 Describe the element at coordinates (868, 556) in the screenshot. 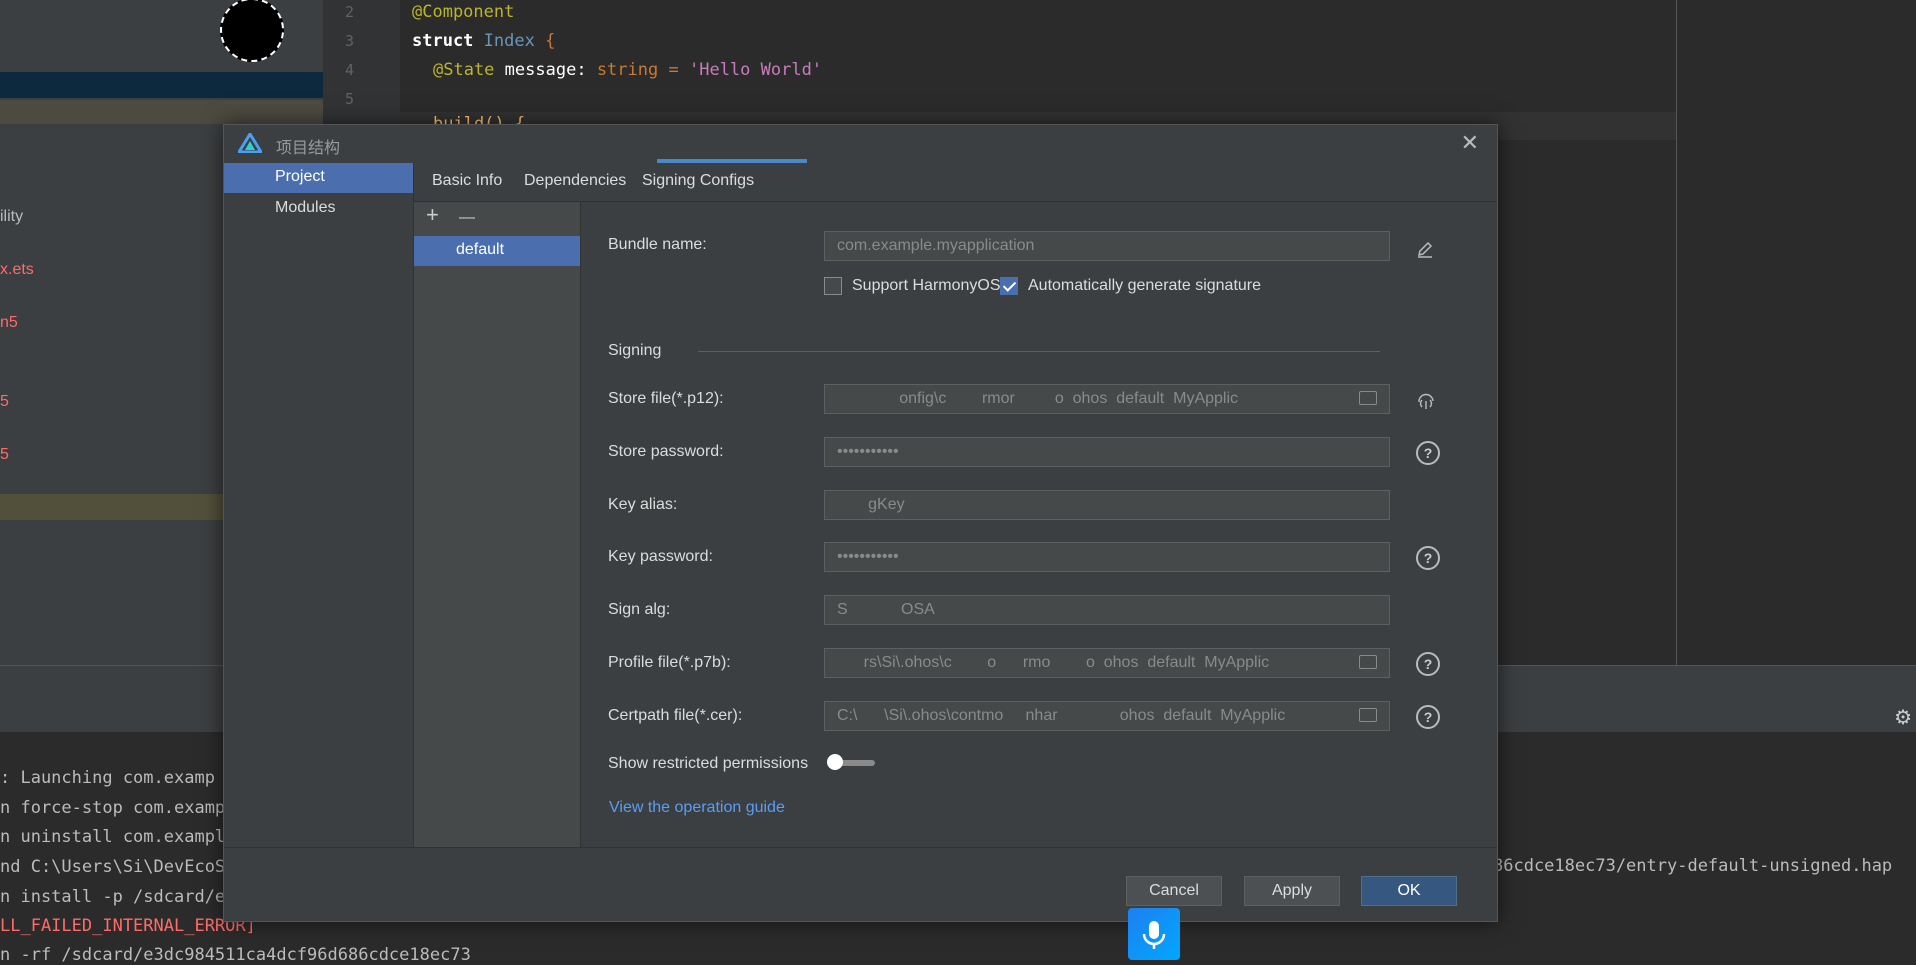

I see `key-password-value: •••••••••••` at that location.